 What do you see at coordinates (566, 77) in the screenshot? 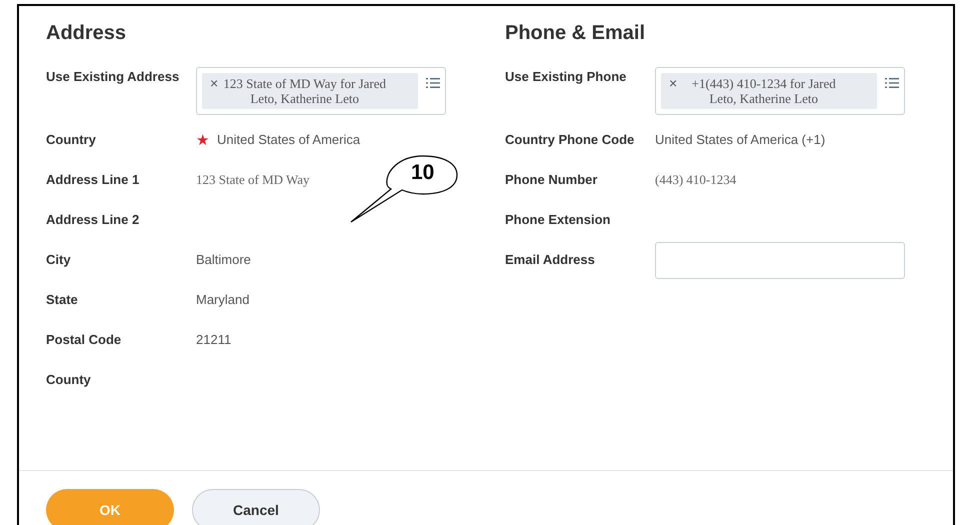
I see `field-label: Use Existing Phone` at bounding box center [566, 77].